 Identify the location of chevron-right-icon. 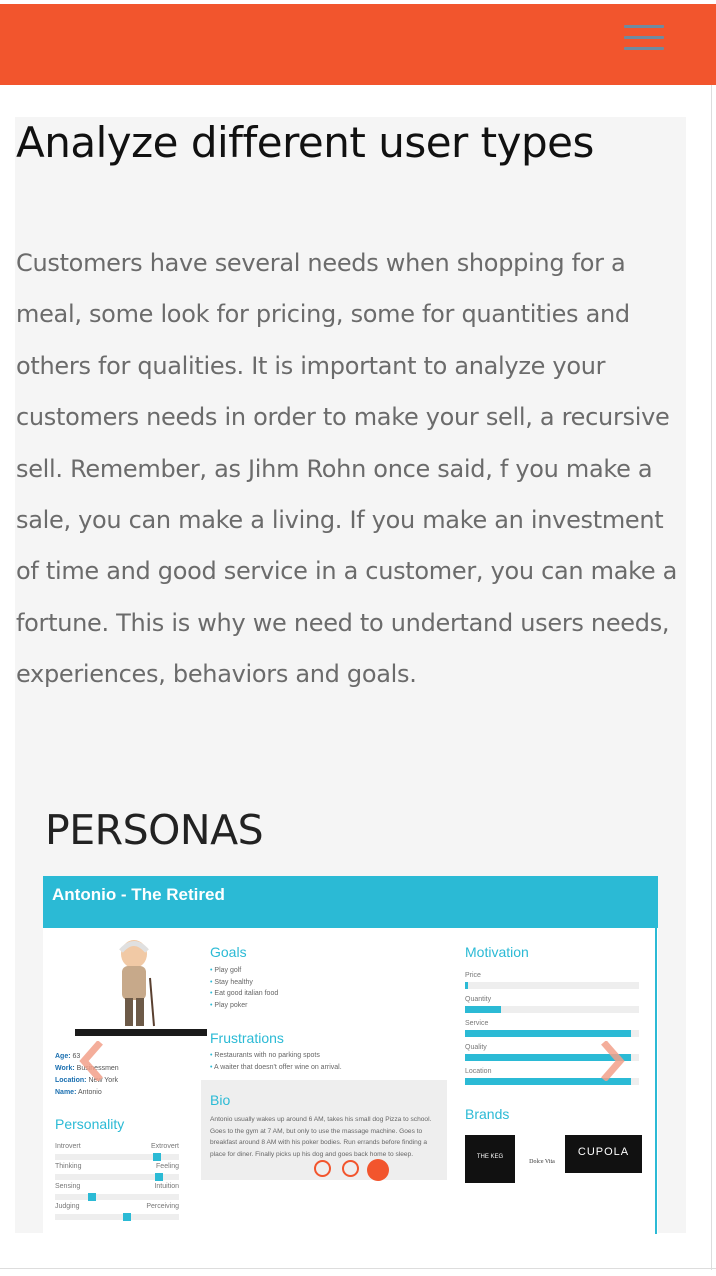
(613, 1061).